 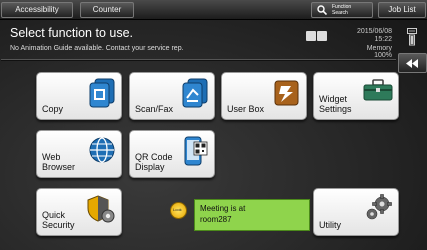 I want to click on function-search-button: Function Search, so click(x=342, y=10).